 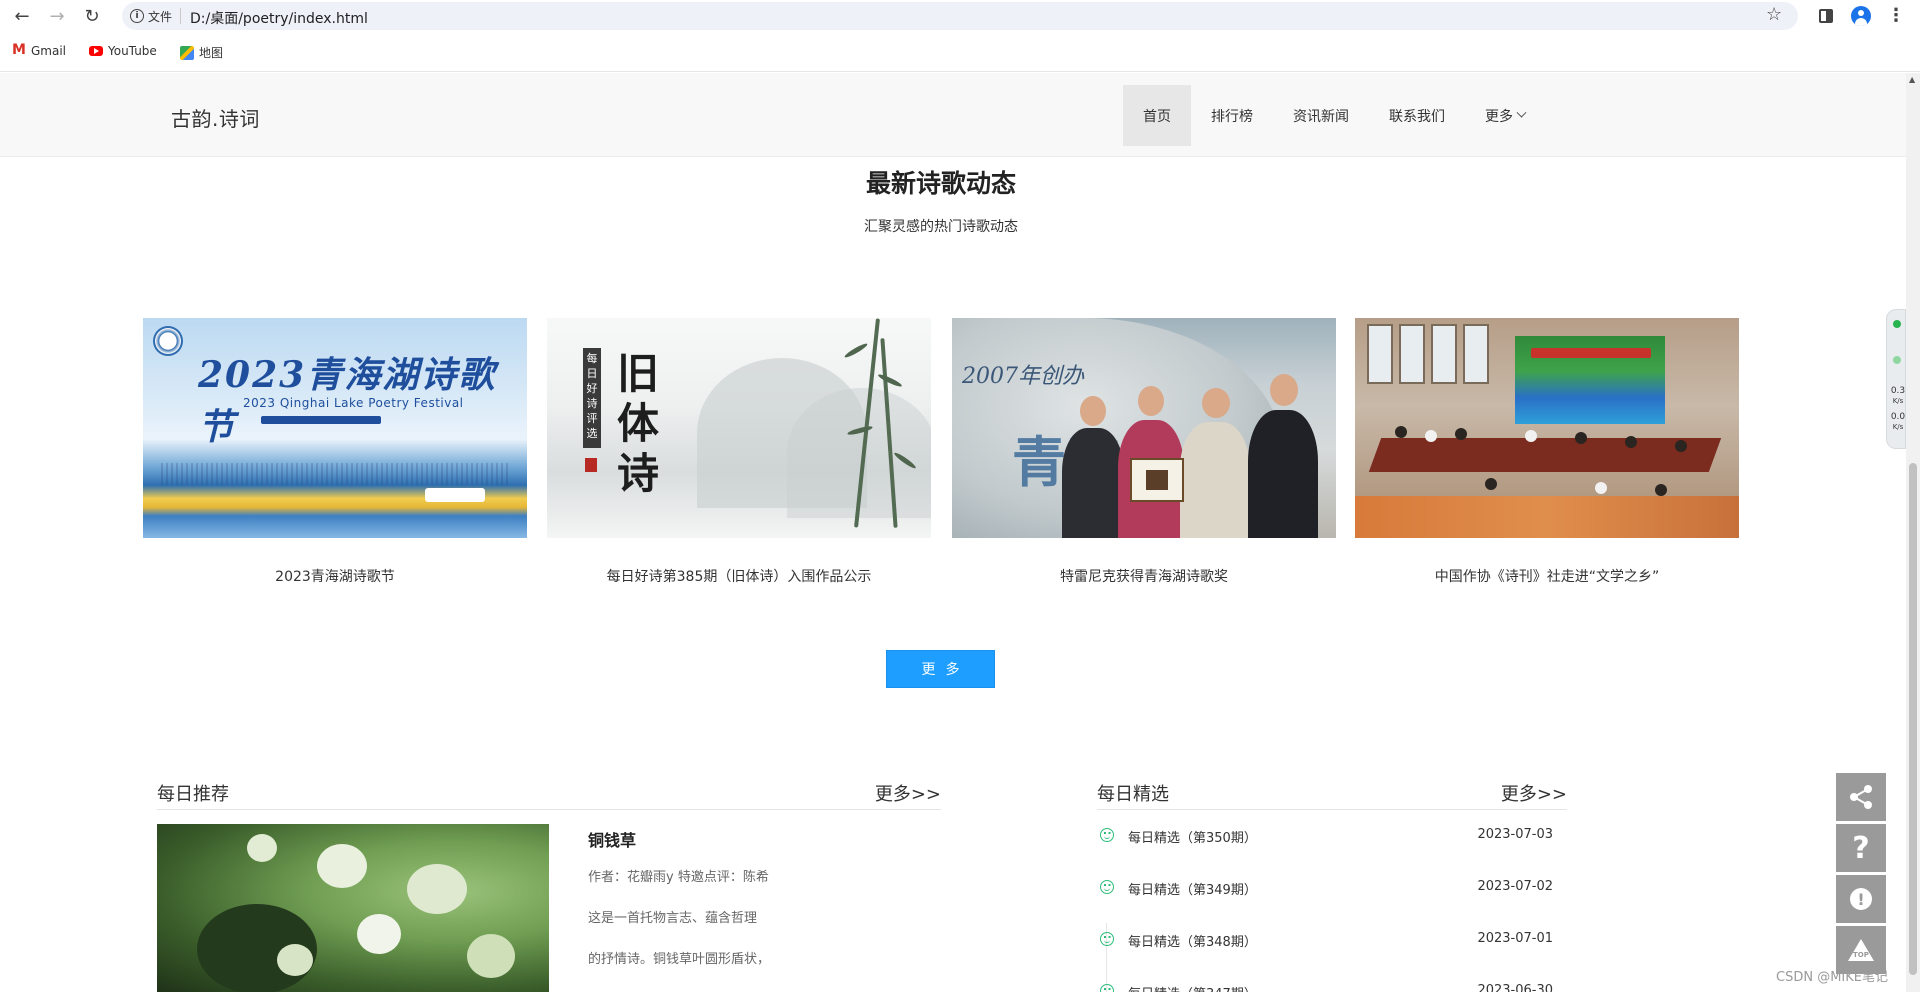 I want to click on bookmark-gmail: Gmail, so click(x=39, y=50).